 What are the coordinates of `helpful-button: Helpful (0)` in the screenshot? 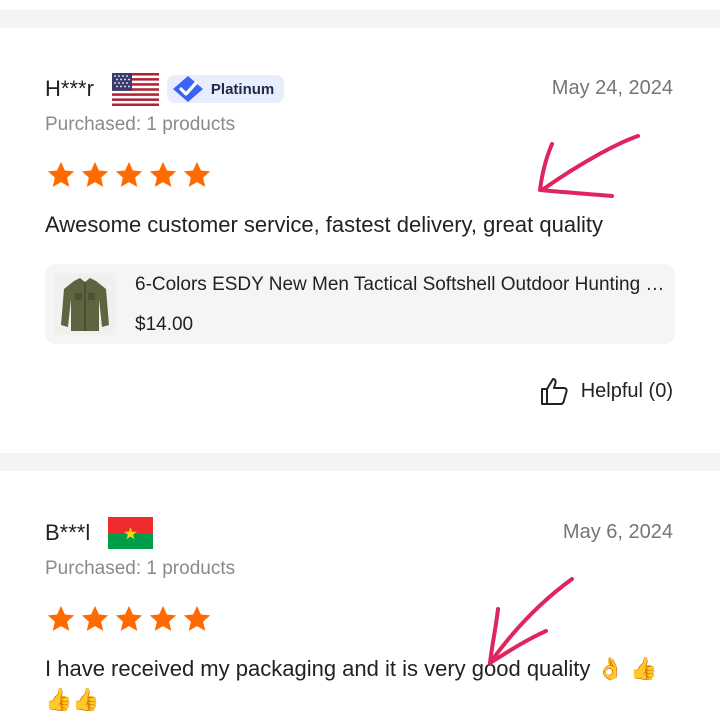 It's located at (606, 391).